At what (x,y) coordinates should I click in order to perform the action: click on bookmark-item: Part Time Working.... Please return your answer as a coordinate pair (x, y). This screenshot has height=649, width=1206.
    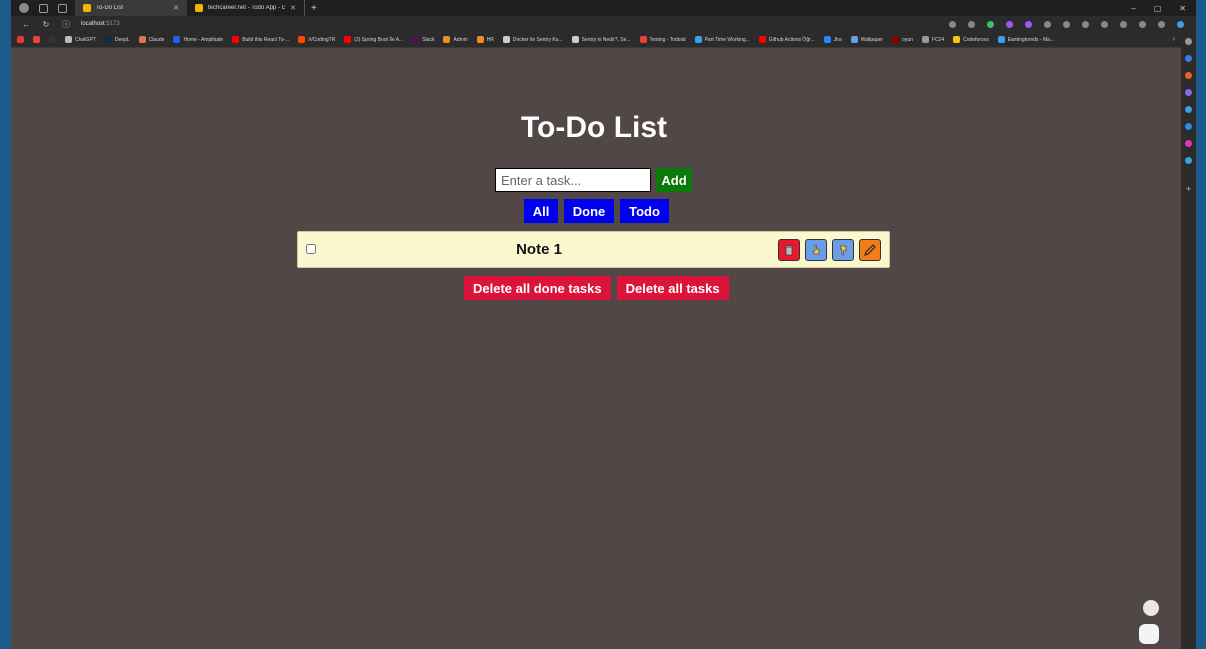
    Looking at the image, I should click on (722, 39).